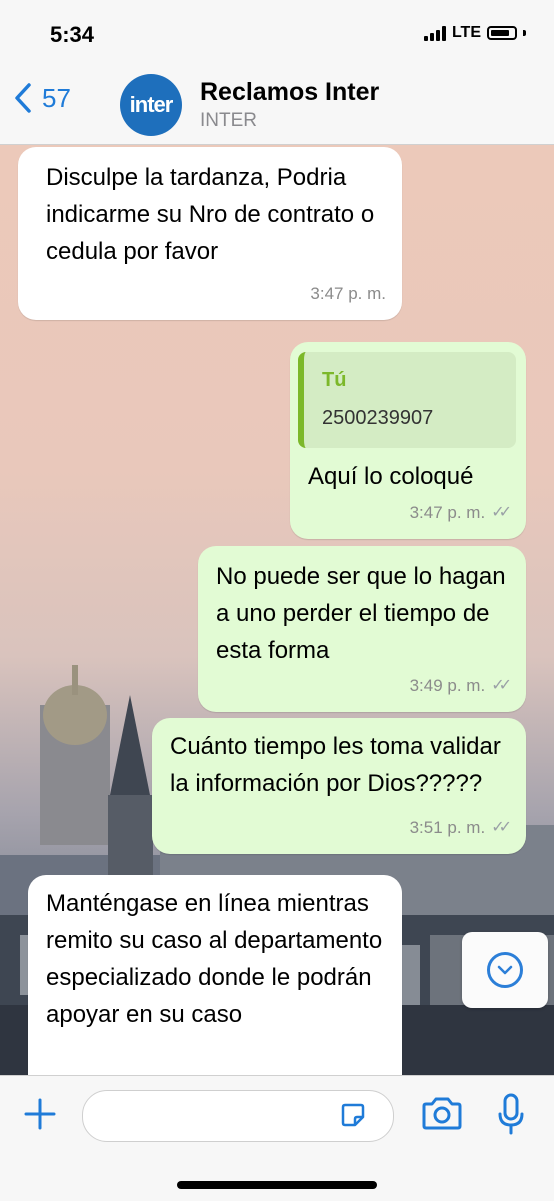  I want to click on message-text: Aquí lo coloqué, so click(391, 476).